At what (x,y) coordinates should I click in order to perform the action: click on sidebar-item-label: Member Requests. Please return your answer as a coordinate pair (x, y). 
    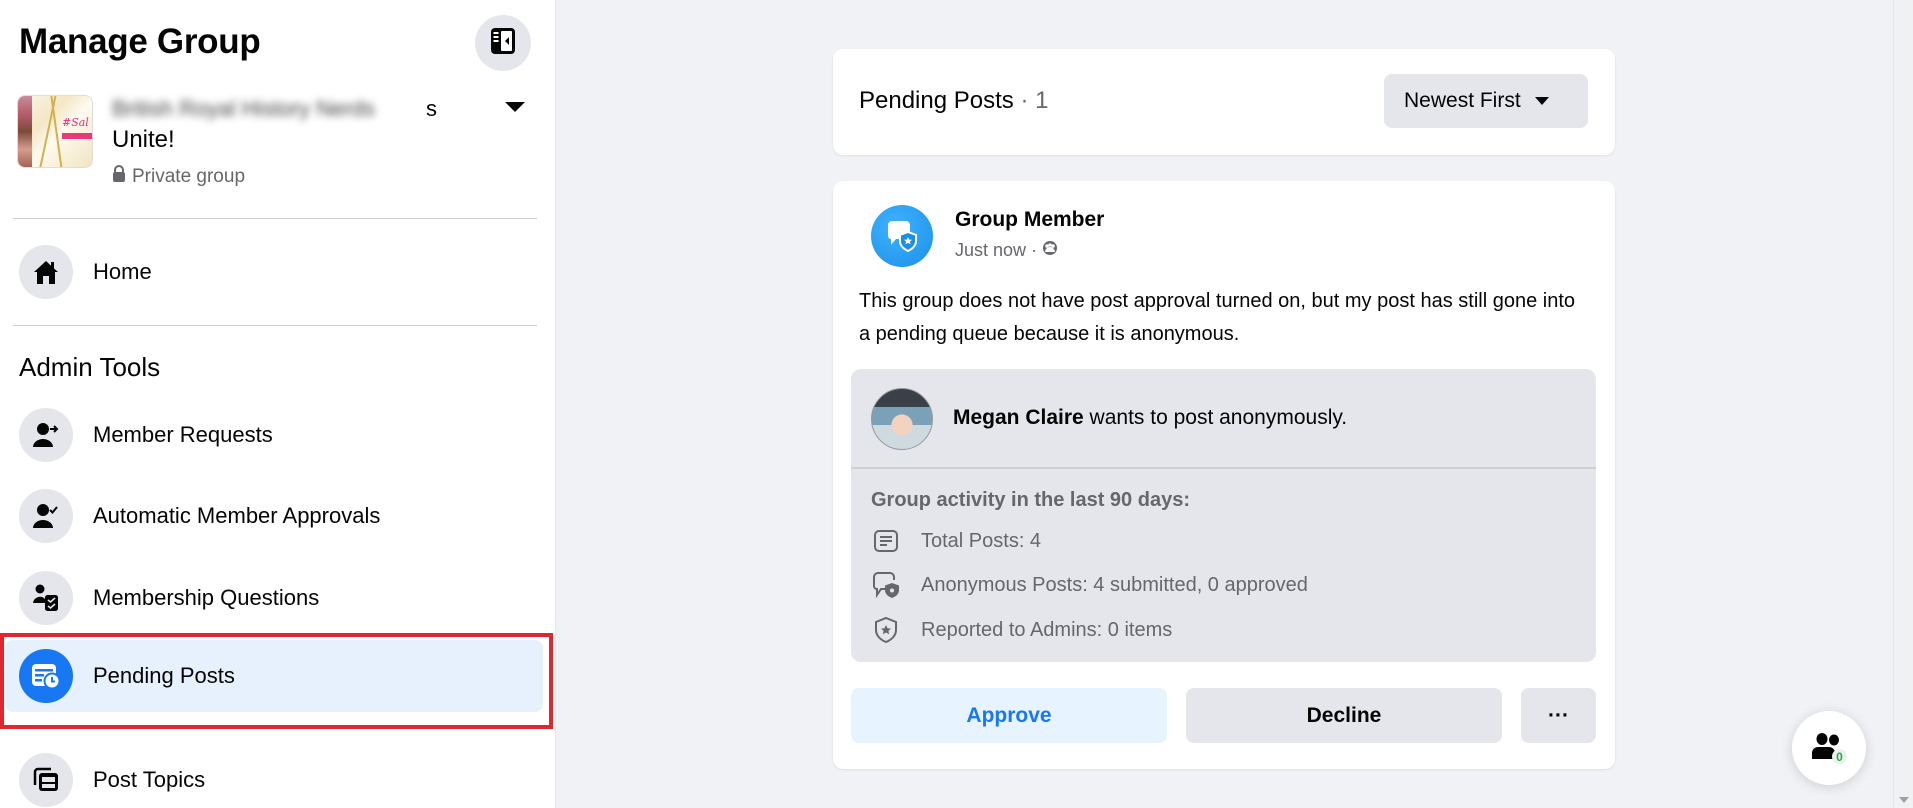
    Looking at the image, I should click on (183, 434).